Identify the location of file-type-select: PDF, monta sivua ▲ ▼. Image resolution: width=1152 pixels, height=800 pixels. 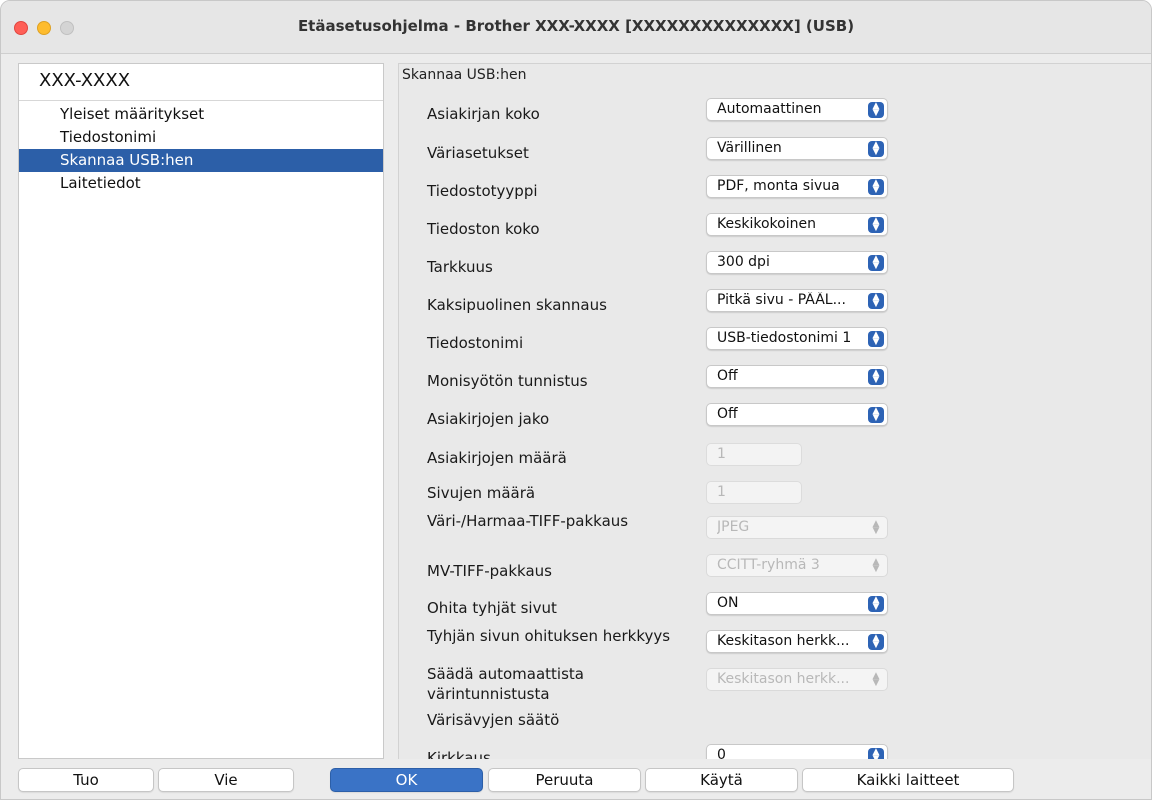
(797, 186).